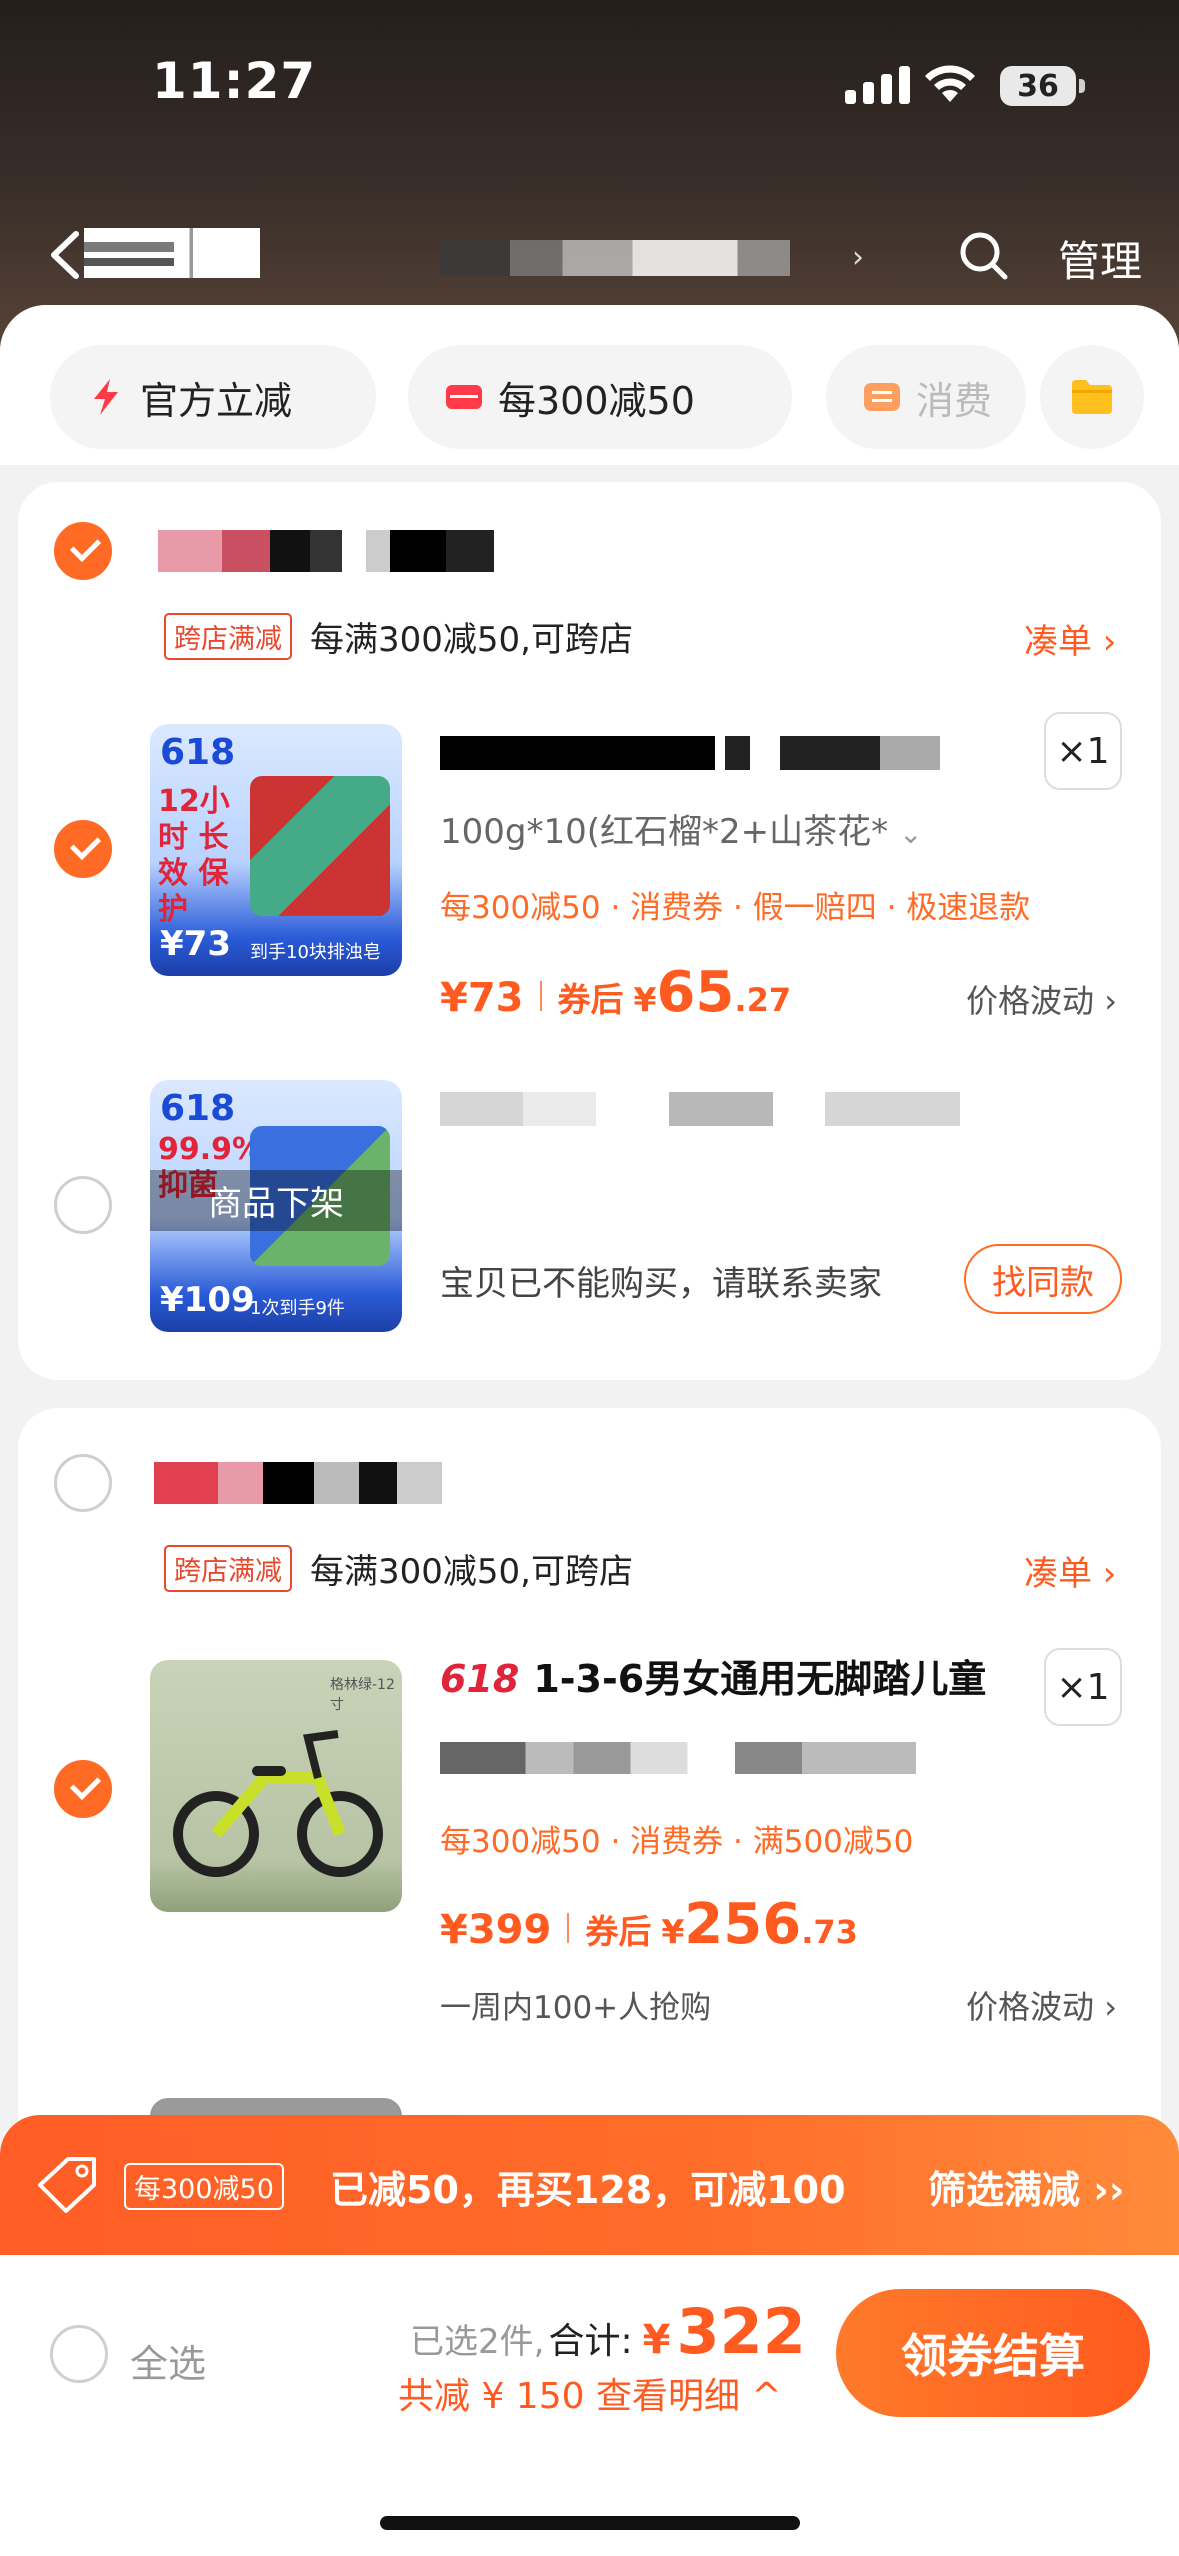 The image size is (1179, 2556). What do you see at coordinates (588, 2190) in the screenshot?
I see `banner-text: 已减50，再买128，可减100` at bounding box center [588, 2190].